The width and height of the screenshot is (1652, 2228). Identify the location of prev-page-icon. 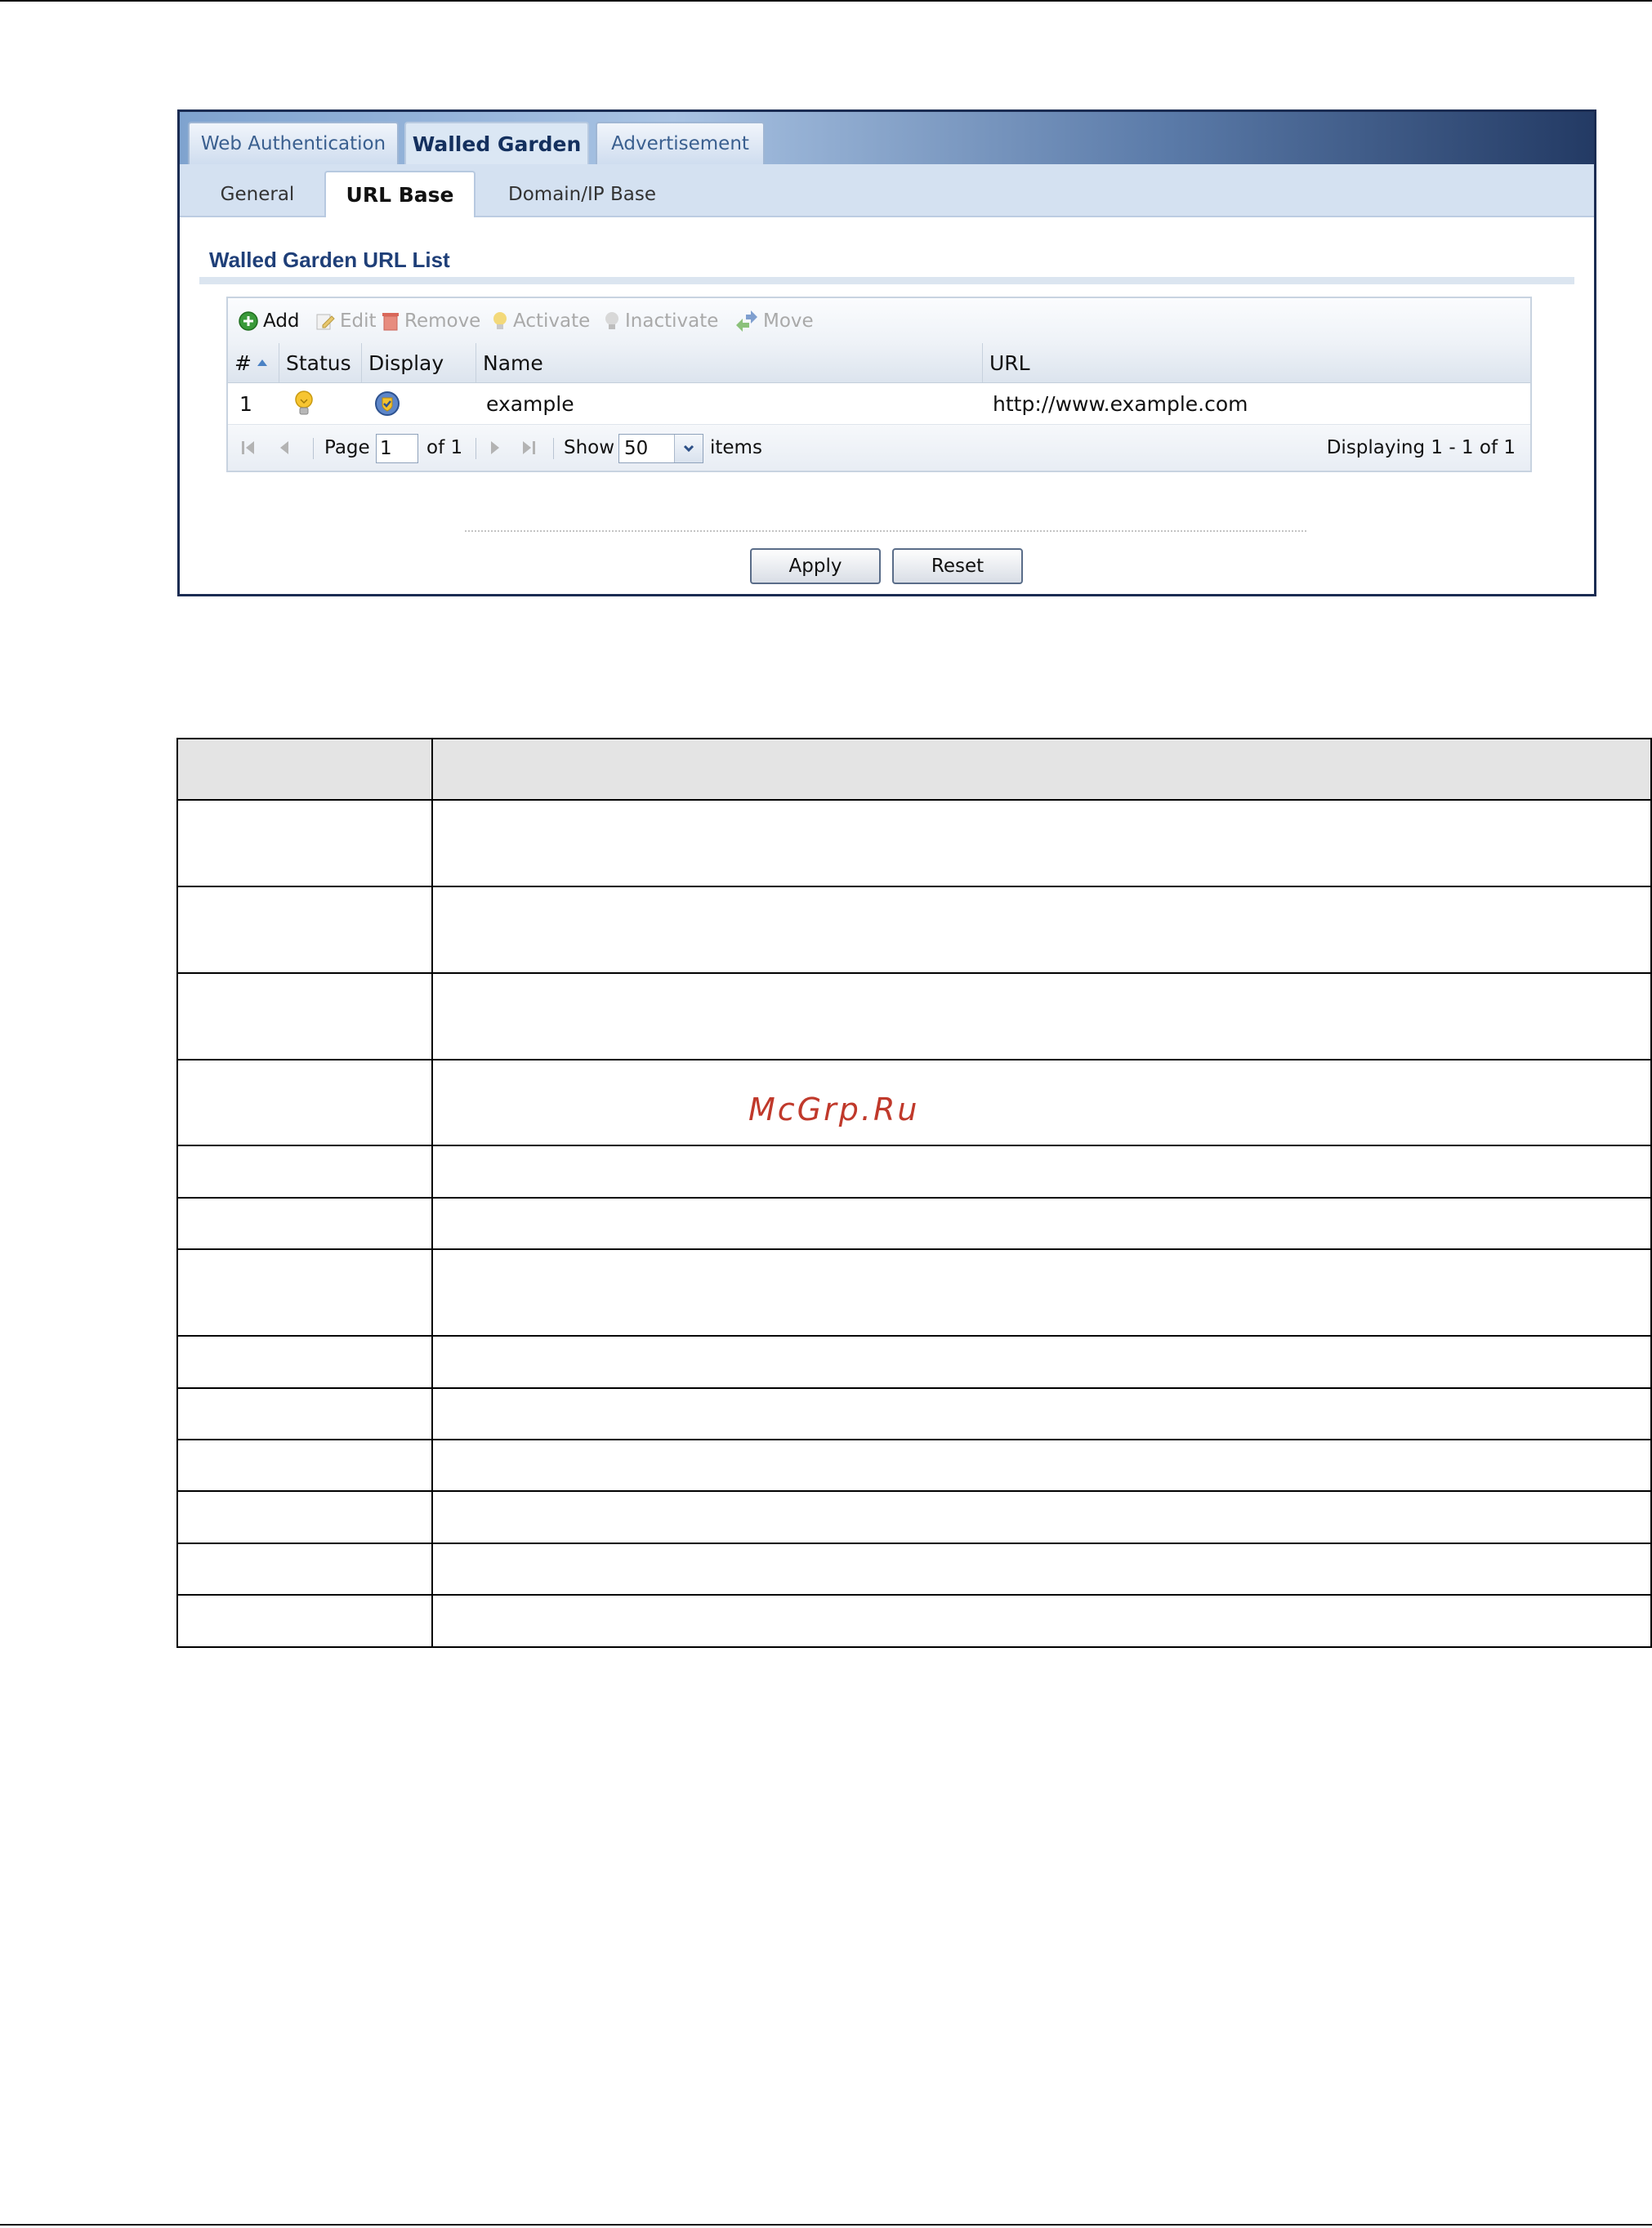
(285, 448).